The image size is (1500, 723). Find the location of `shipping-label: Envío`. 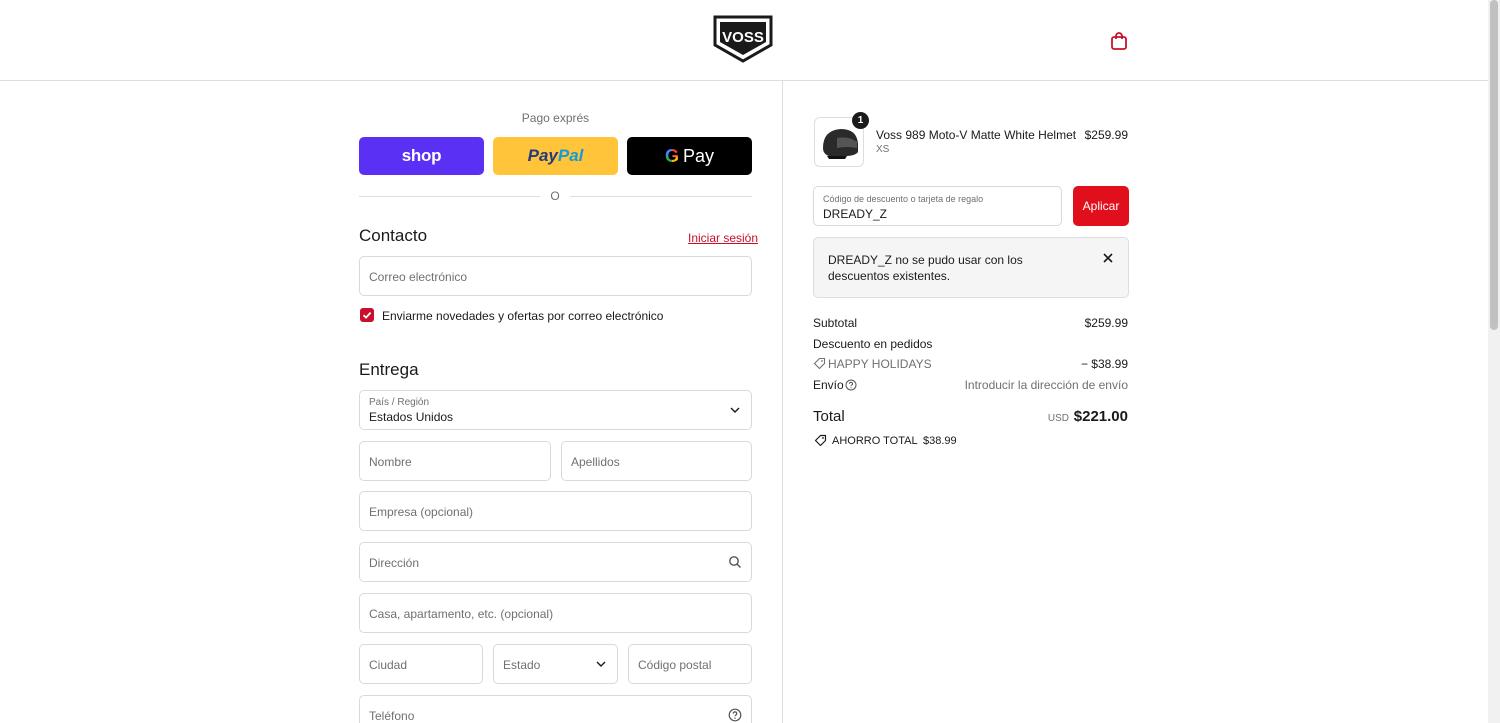

shipping-label: Envío is located at coordinates (828, 385).